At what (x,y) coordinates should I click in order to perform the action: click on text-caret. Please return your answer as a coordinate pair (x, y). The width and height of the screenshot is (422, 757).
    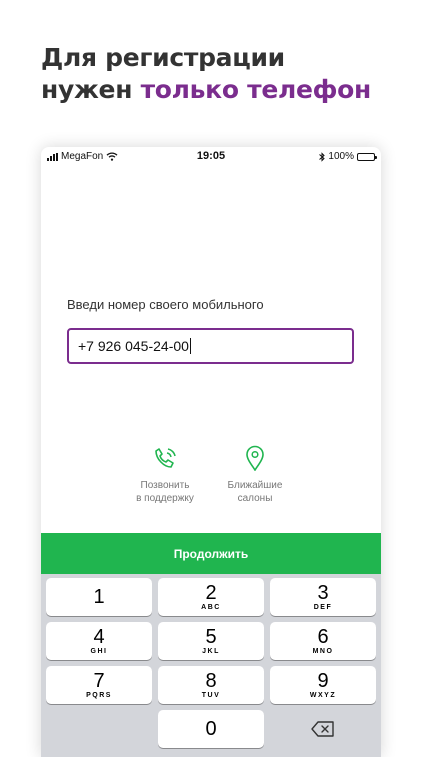
    Looking at the image, I should click on (190, 346).